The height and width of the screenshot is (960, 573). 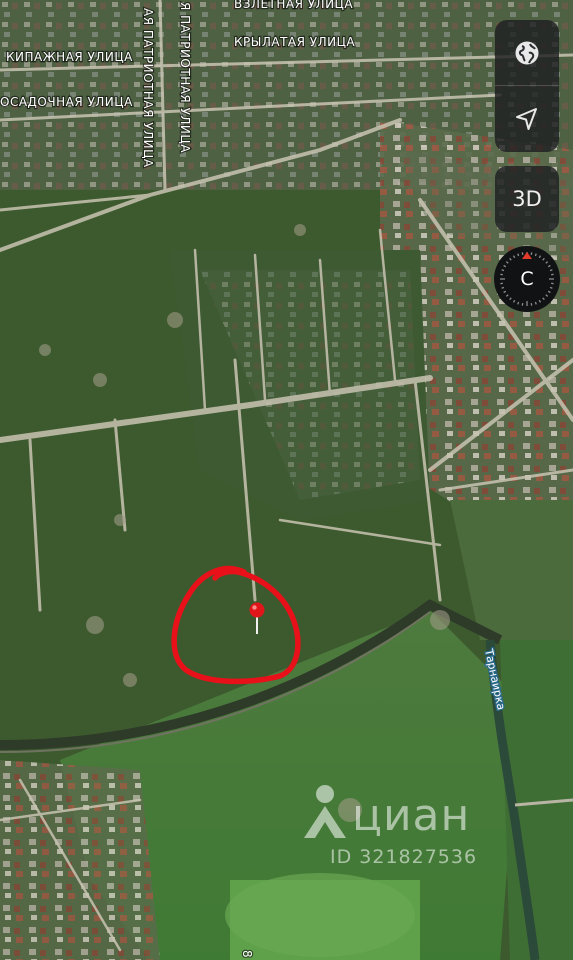 I want to click on street-label-posadochnaya: ОСАДОЧНАЯ УЛИЦА, so click(x=66, y=102).